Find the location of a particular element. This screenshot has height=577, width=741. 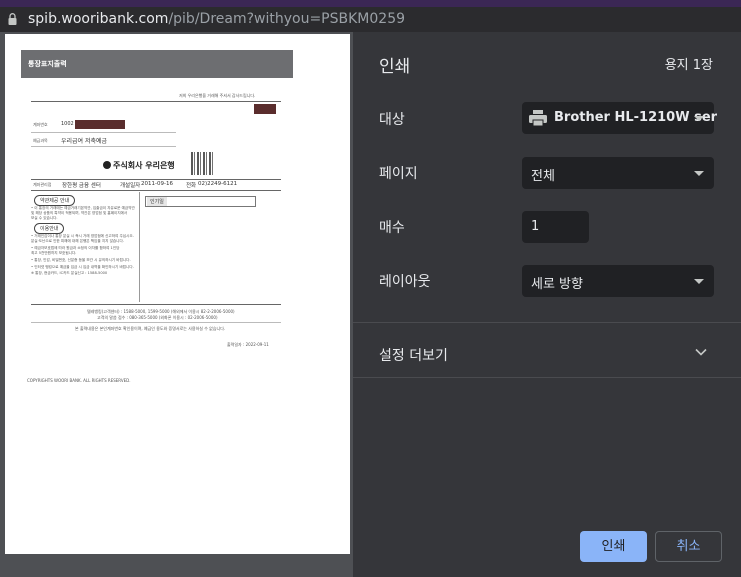

sheet-count: 용지 1장 is located at coordinates (688, 65).